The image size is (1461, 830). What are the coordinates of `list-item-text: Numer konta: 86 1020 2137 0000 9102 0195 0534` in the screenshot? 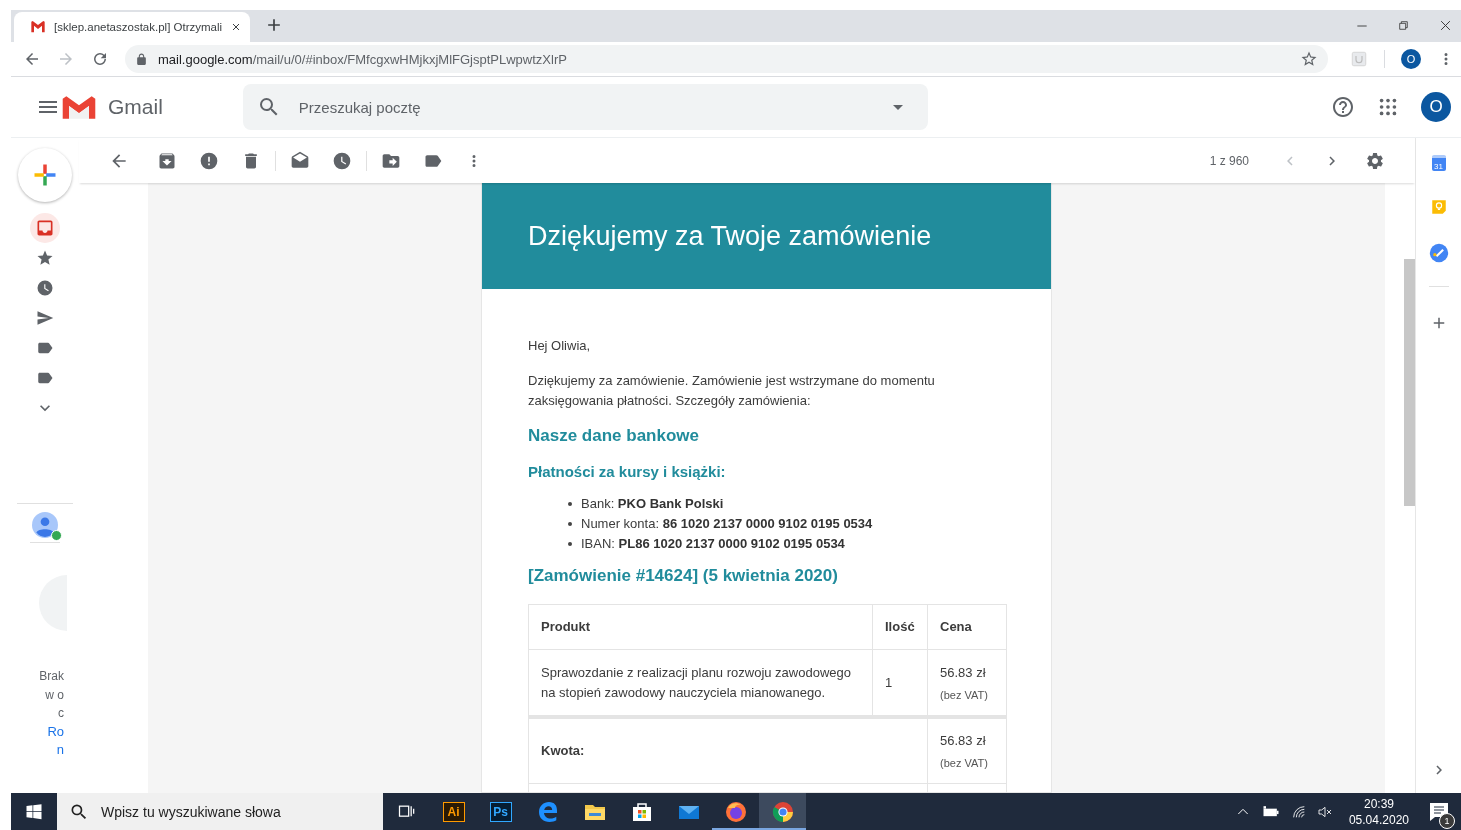 It's located at (727, 524).